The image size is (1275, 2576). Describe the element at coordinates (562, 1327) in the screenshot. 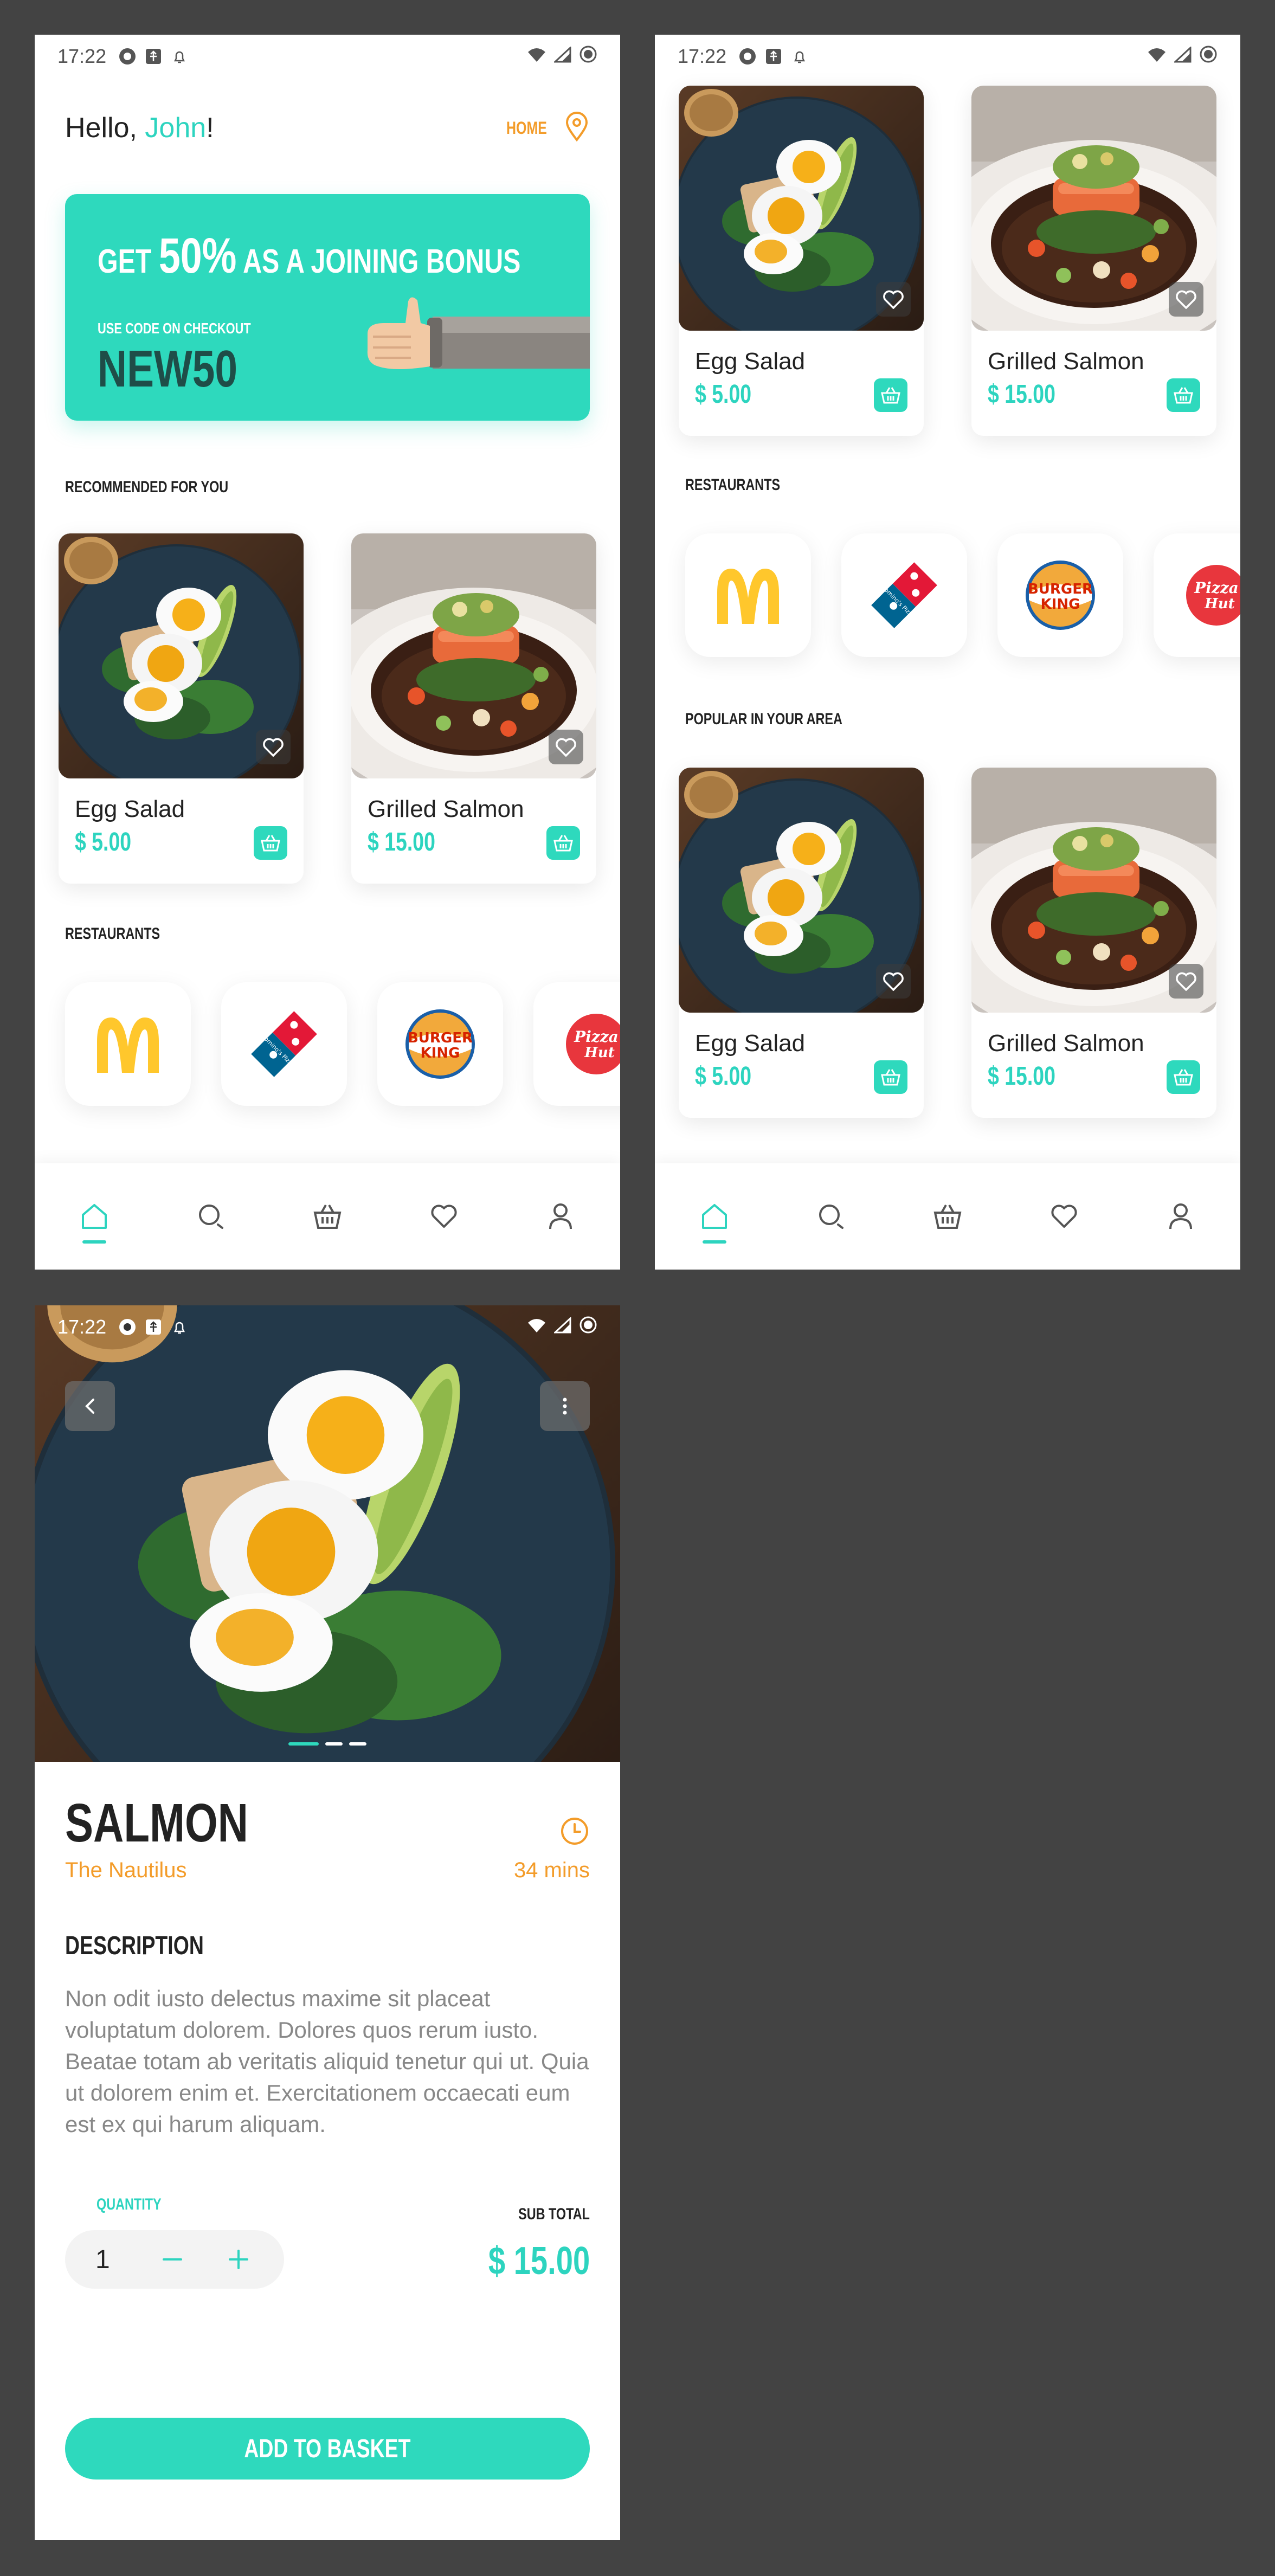

I see `signal-icon` at that location.